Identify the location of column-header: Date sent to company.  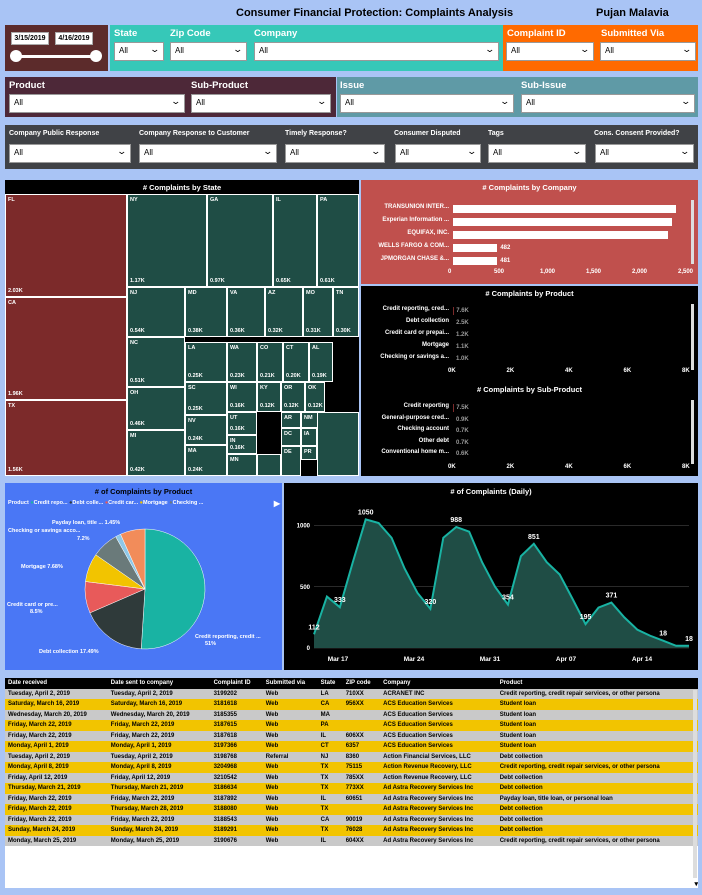
(159, 683).